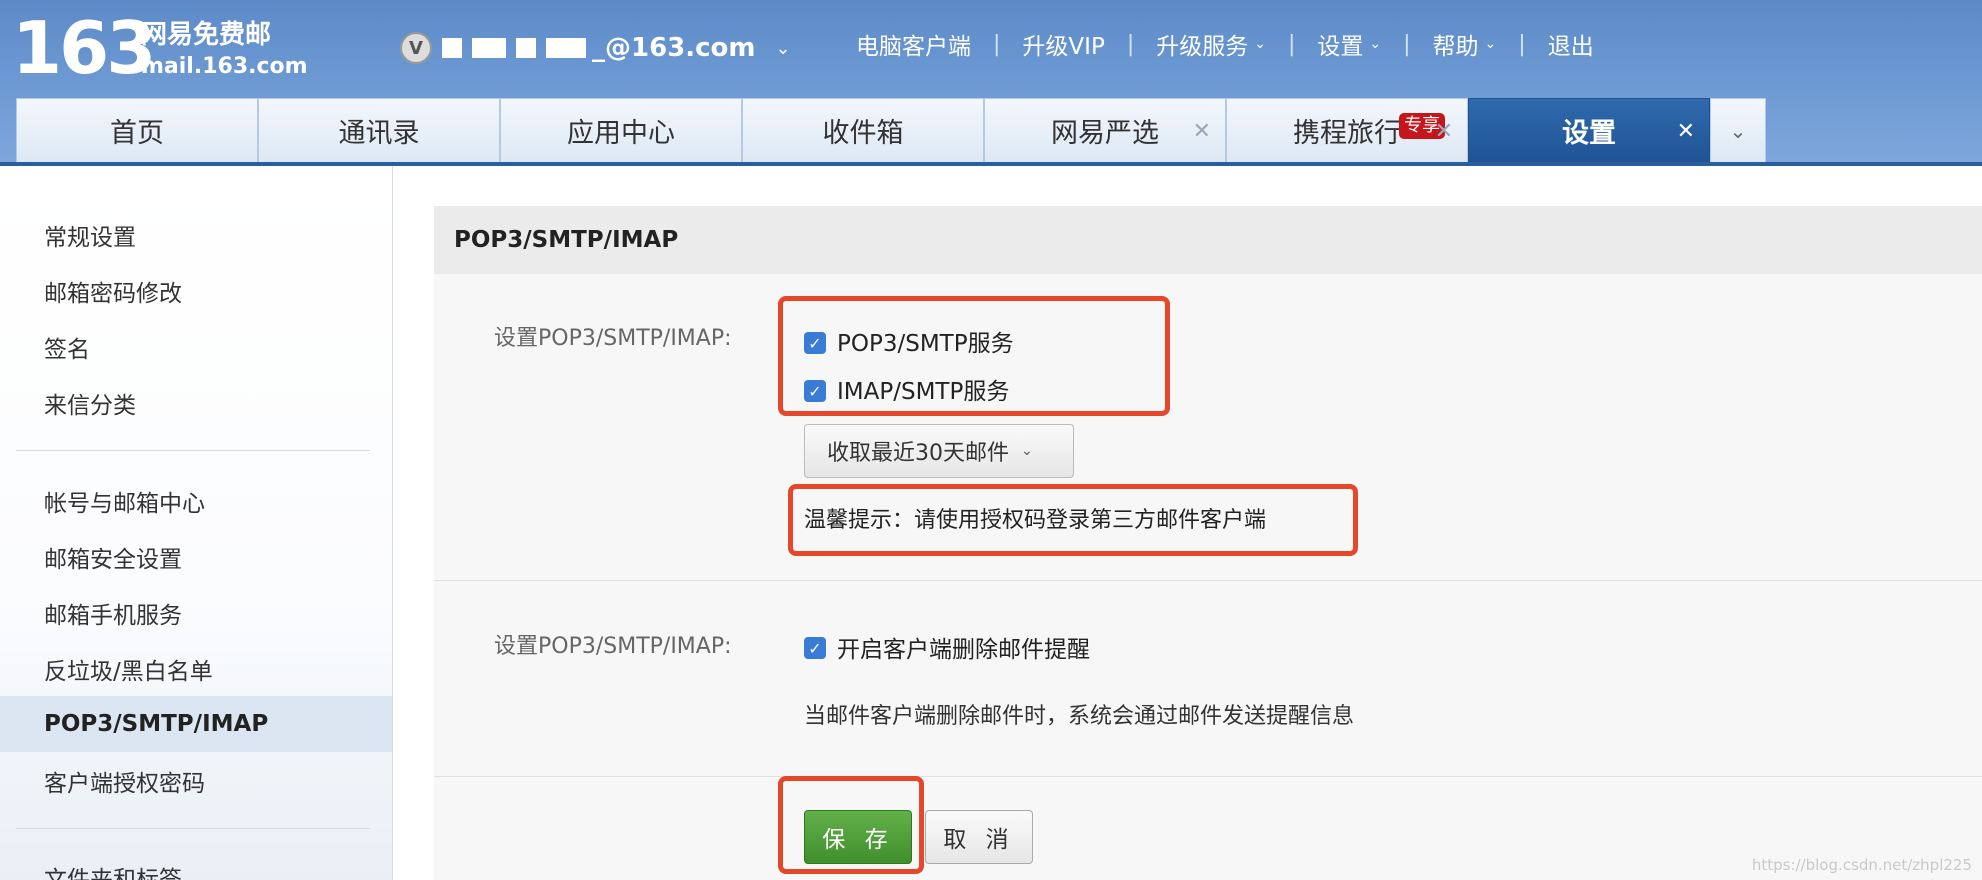 The width and height of the screenshot is (1982, 880). Describe the element at coordinates (137, 130) in the screenshot. I see `tab-home: 首页` at that location.